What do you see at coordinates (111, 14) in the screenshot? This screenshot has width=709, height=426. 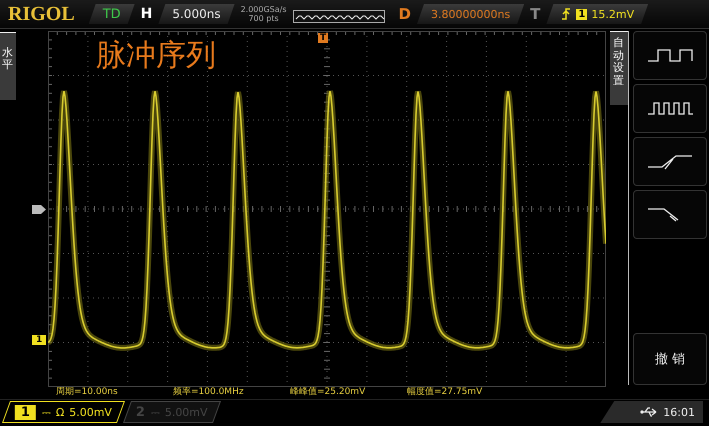 I see `run-state: TD` at bounding box center [111, 14].